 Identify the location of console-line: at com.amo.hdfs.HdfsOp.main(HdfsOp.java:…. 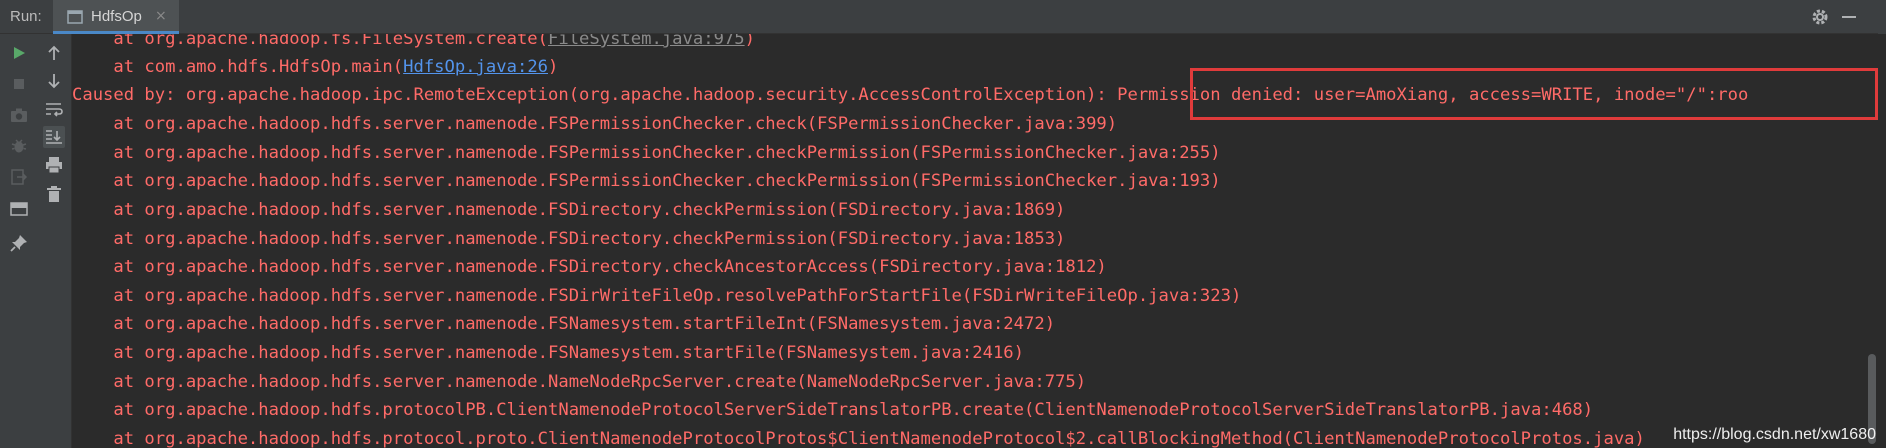
(315, 67).